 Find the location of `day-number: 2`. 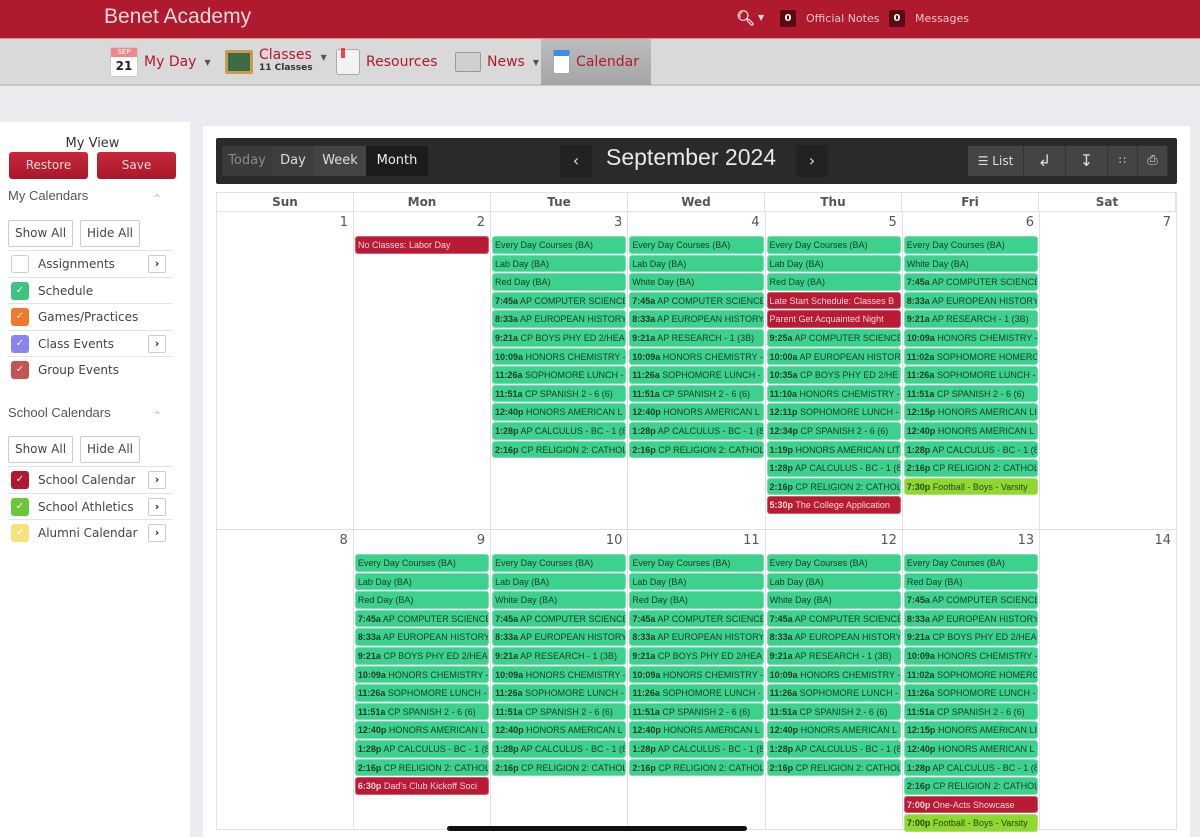

day-number: 2 is located at coordinates (422, 224).